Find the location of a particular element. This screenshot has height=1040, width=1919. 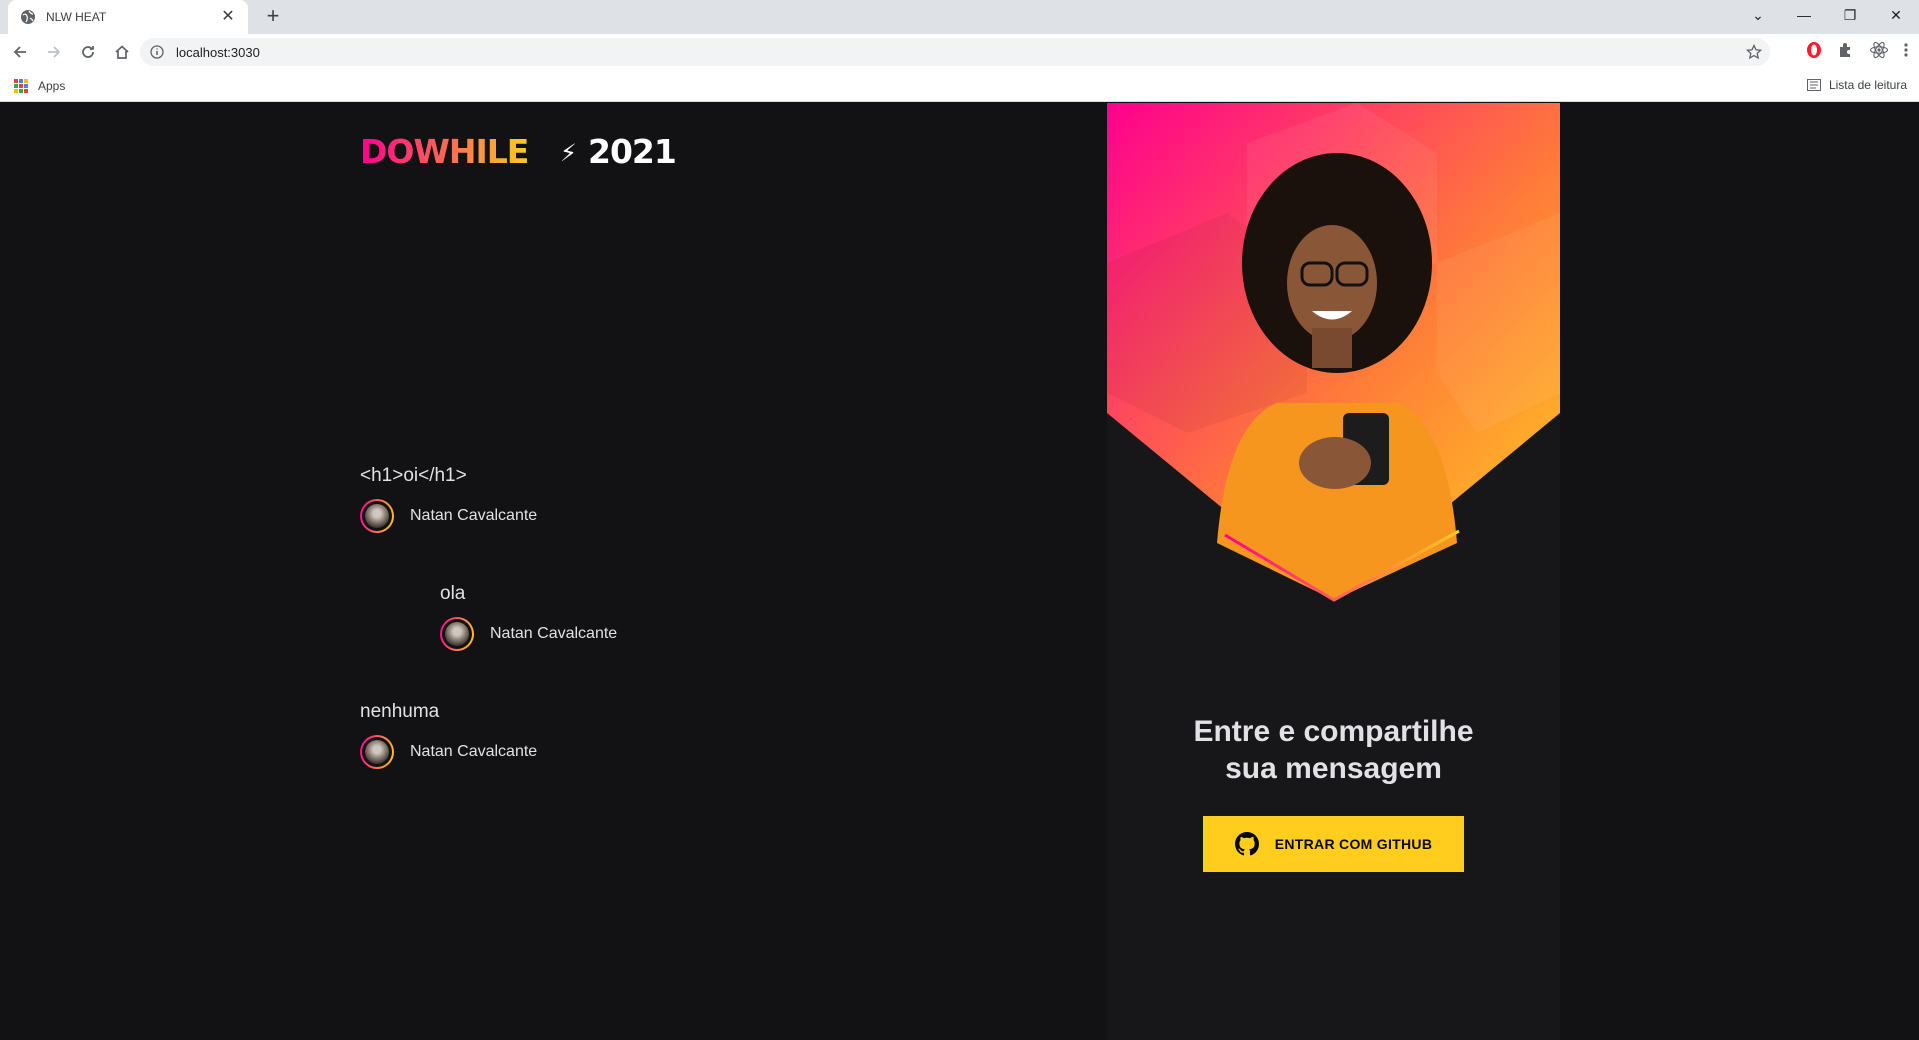

browser-tabbar: NLW HEAT ✕ + ⌄ — ❐ ✕ is located at coordinates (959, 17).